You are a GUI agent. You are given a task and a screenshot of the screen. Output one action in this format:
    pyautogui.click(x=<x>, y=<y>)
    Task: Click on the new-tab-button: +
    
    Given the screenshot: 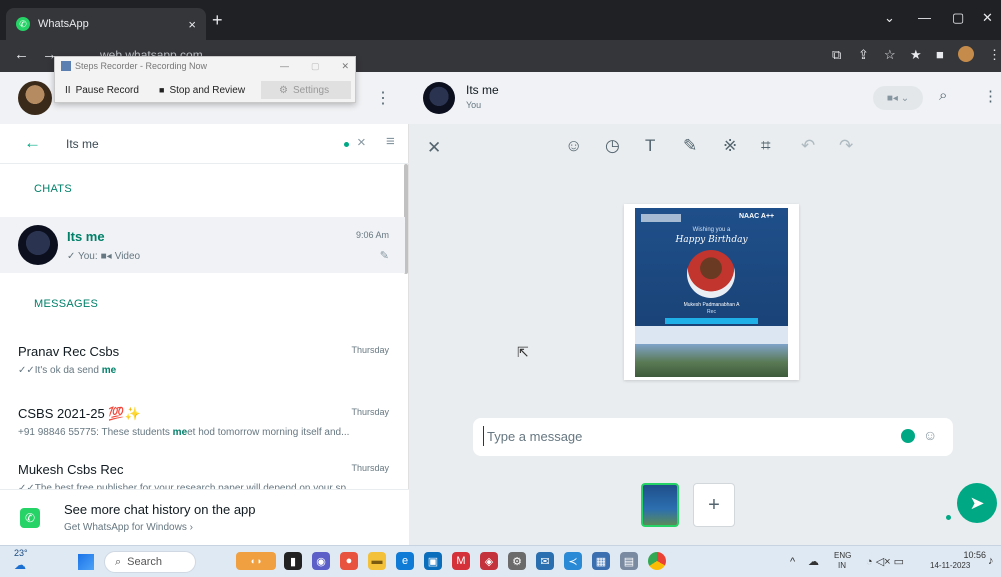 What is the action you would take?
    pyautogui.click(x=217, y=20)
    